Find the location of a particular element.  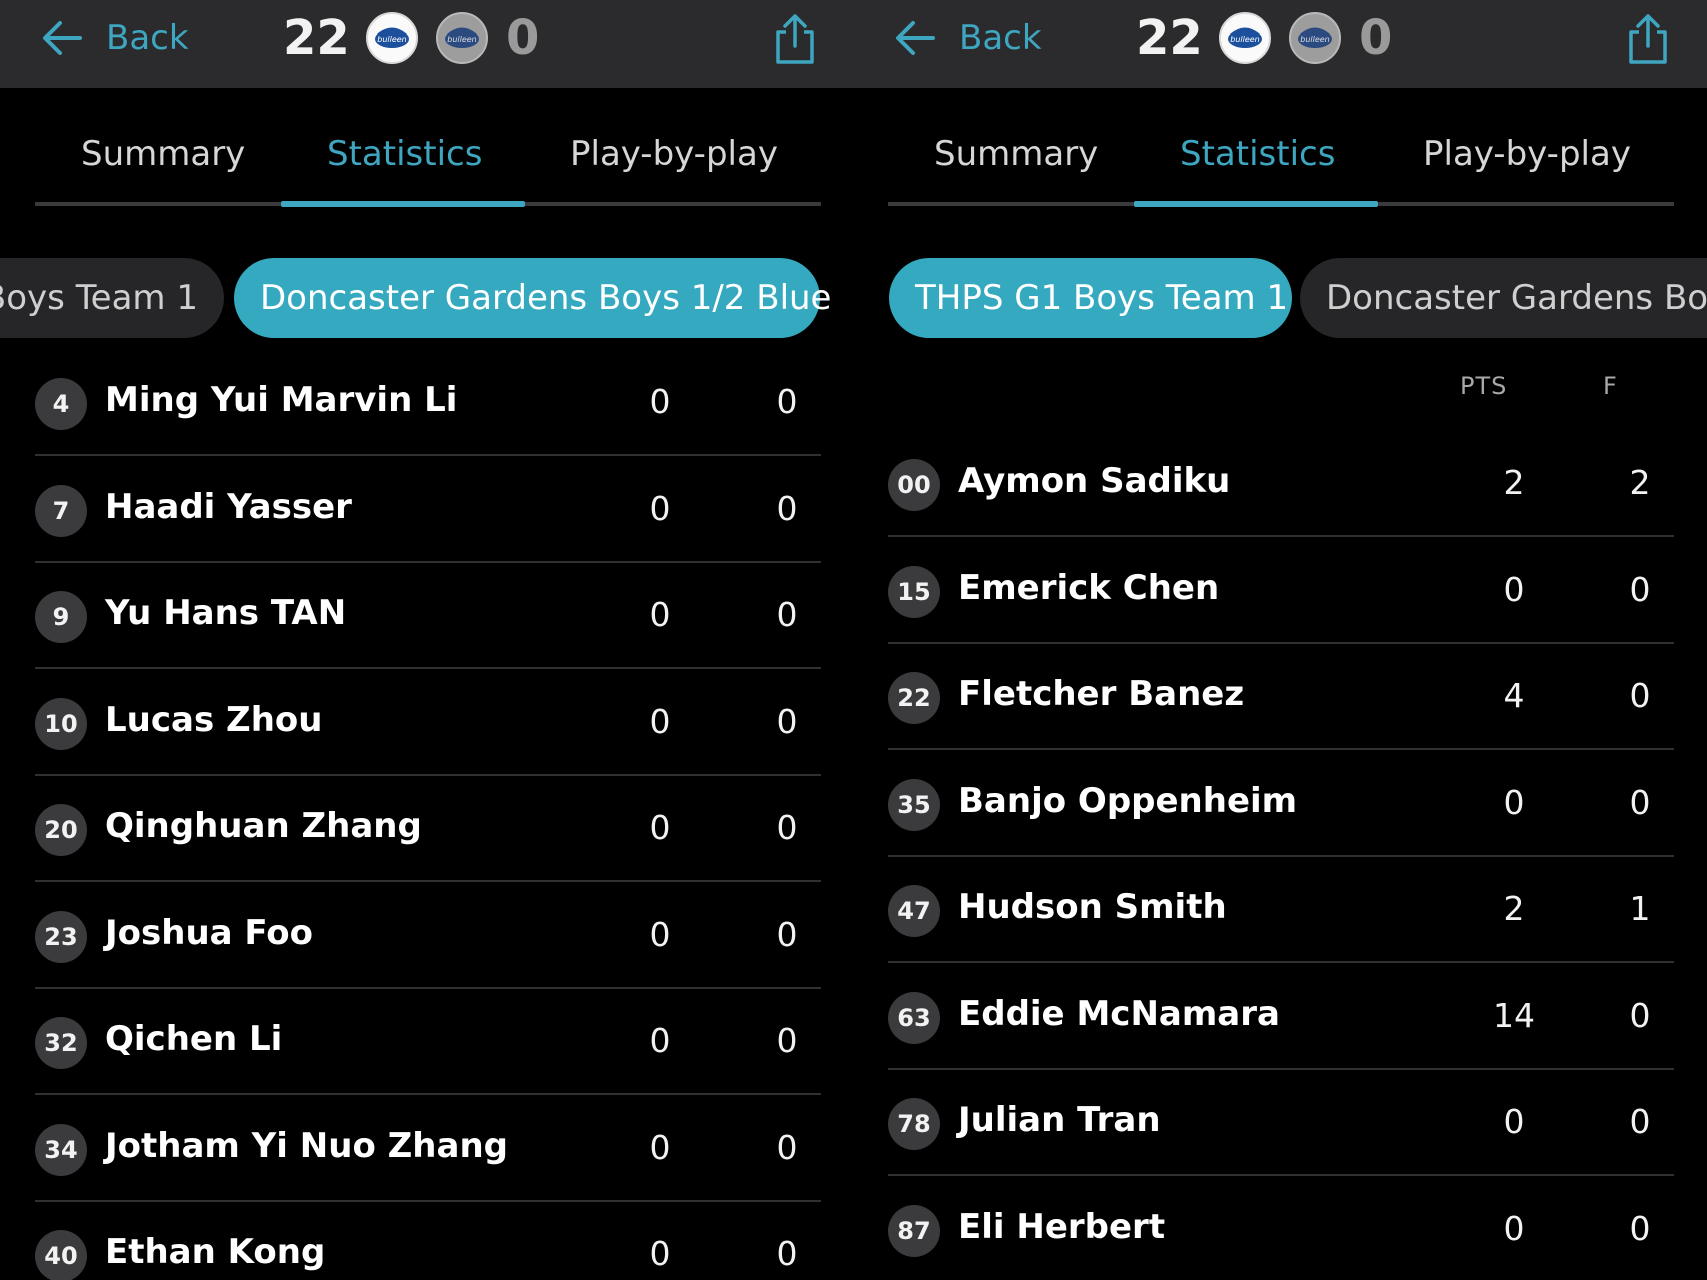

player-row: 9 Yu Hans TAN 0 0 is located at coordinates (428, 616).